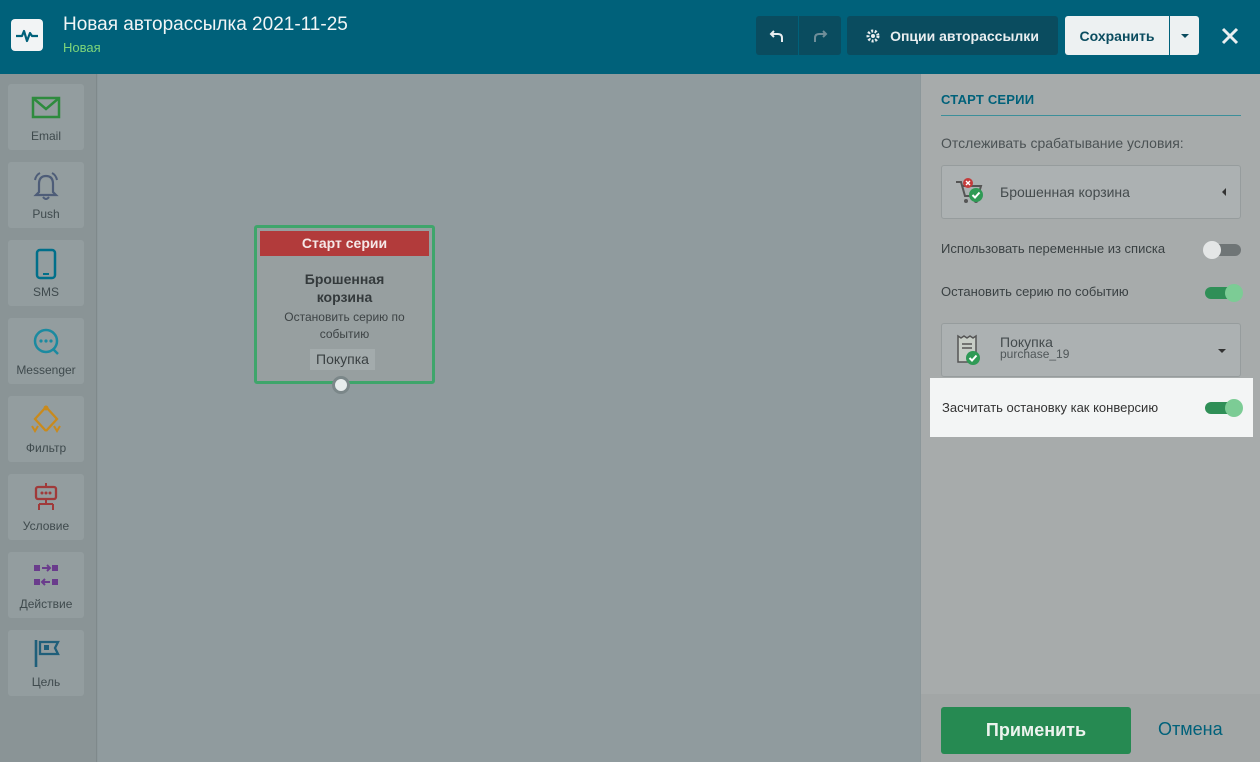 This screenshot has width=1260, height=762. What do you see at coordinates (82, 47) in the screenshot?
I see `campaign-status: Новая` at bounding box center [82, 47].